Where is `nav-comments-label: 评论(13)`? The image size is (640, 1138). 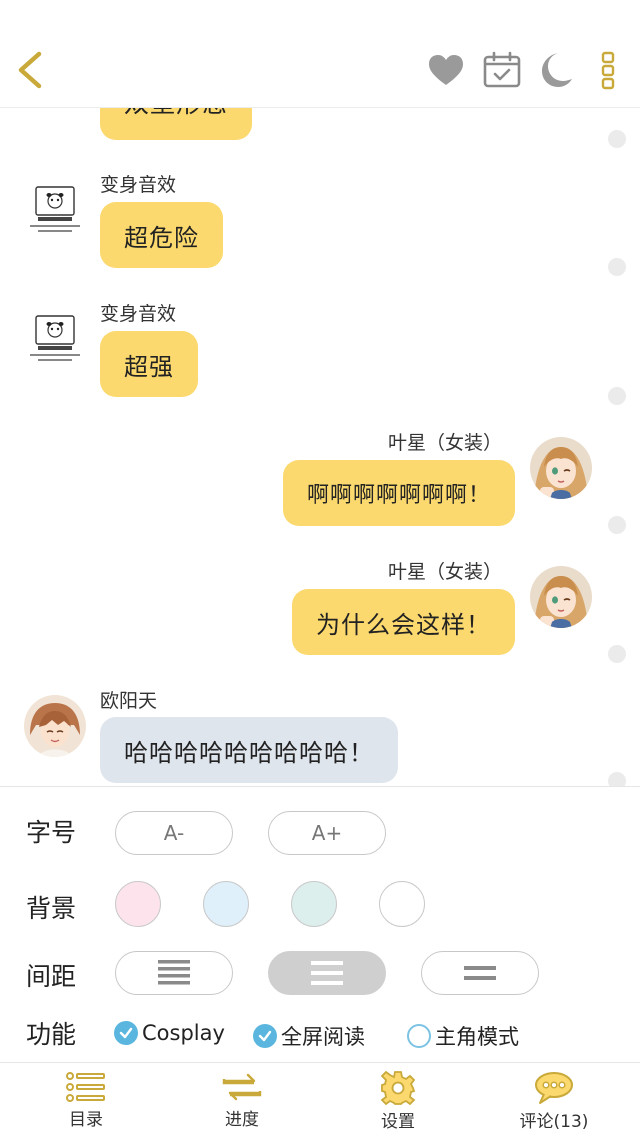
nav-comments-label: 评论(13) is located at coordinates (554, 1122).